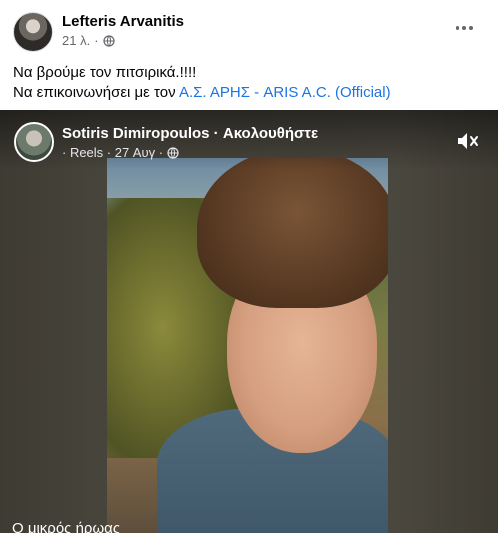 This screenshot has width=498, height=533. I want to click on post-author-name: Lefteris Arvanitis, so click(123, 21).